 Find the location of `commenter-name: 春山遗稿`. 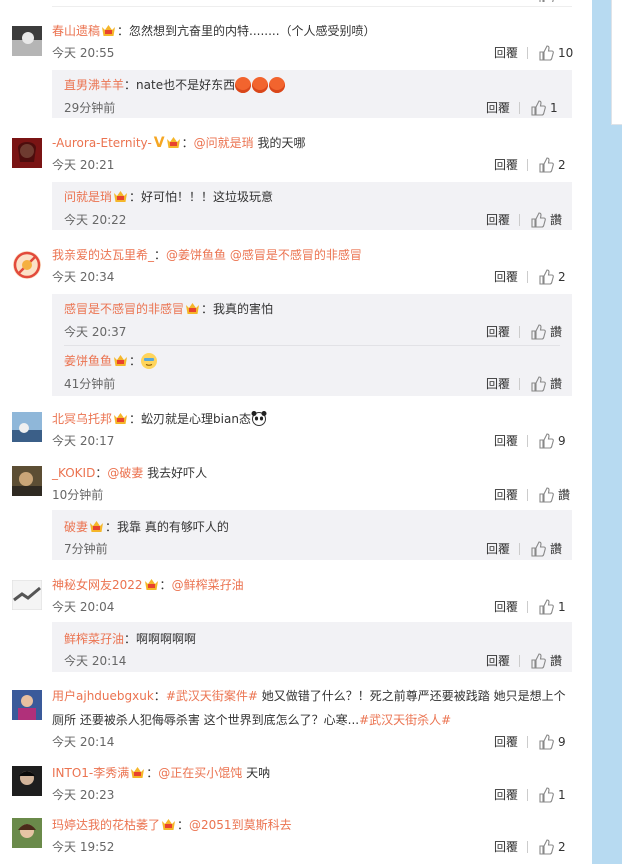

commenter-name: 春山遗稿 is located at coordinates (76, 31).